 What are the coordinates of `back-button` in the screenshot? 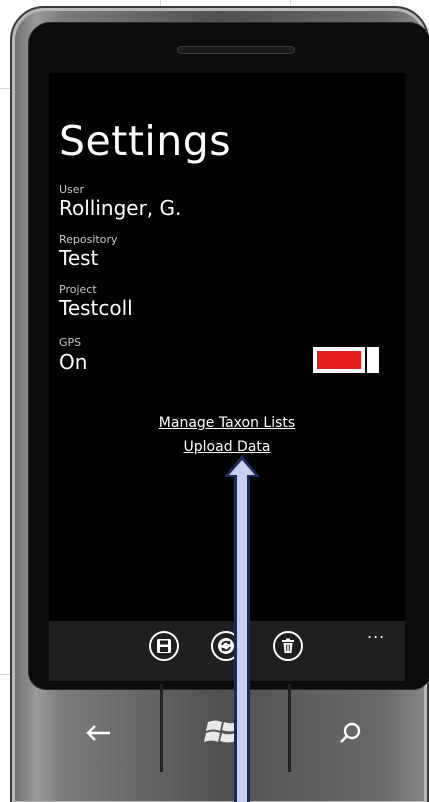 It's located at (98, 733).